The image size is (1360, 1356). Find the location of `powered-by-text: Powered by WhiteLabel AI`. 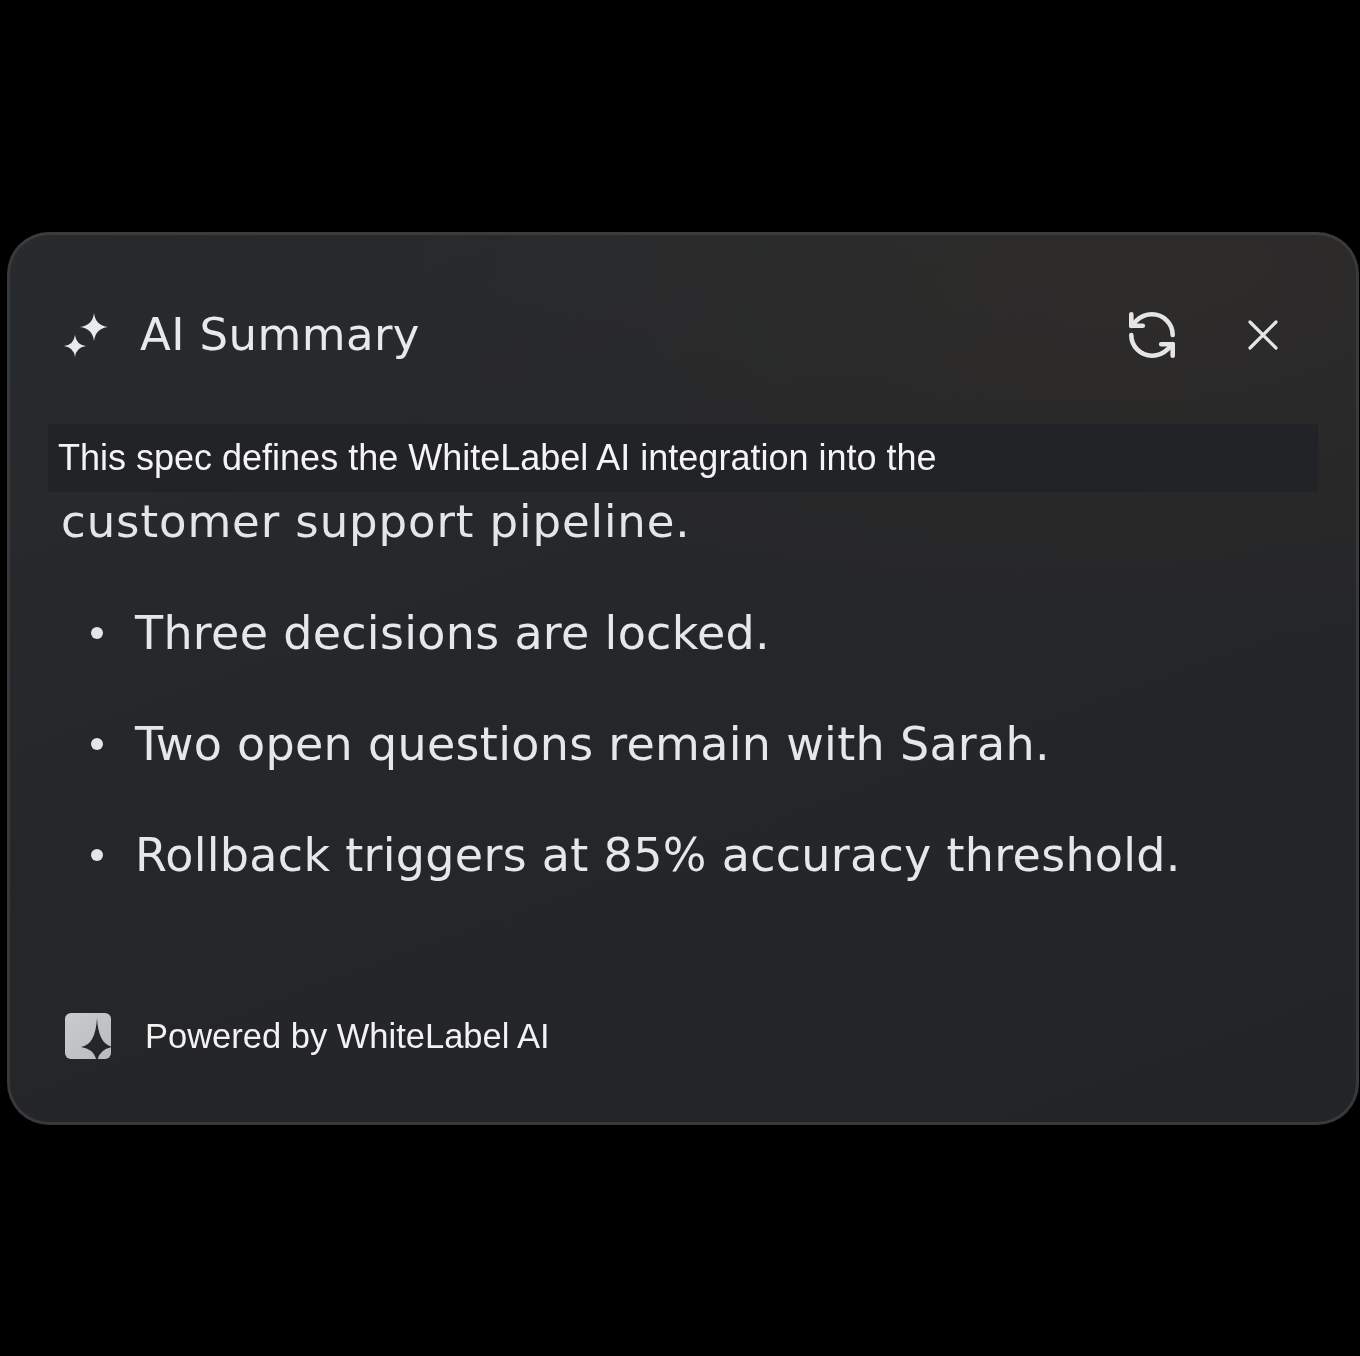

powered-by-text: Powered by WhiteLabel AI is located at coordinates (347, 1036).